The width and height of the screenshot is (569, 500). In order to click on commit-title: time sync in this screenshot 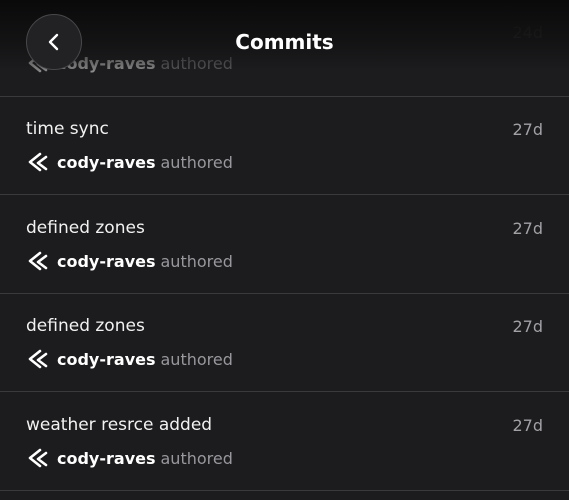, I will do `click(67, 129)`.